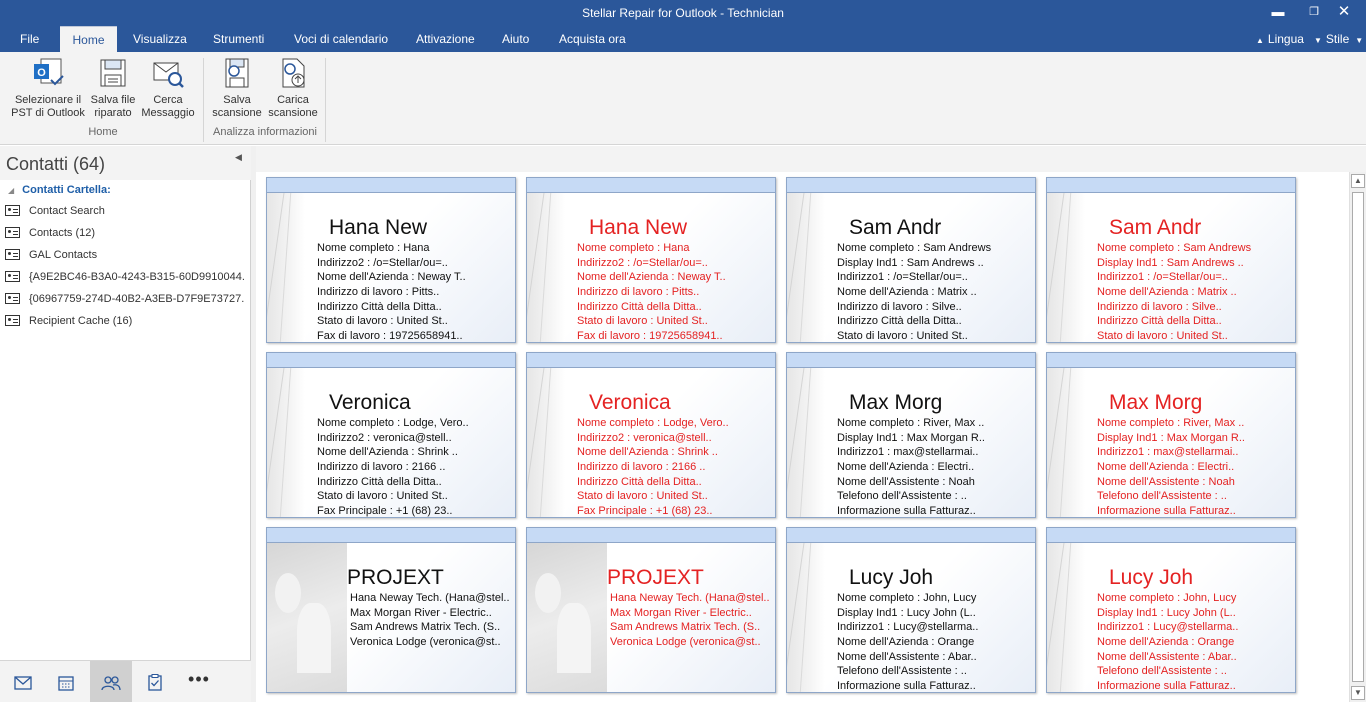 Image resolution: width=1366 pixels, height=702 pixels. I want to click on load-scan-icon, so click(293, 73).